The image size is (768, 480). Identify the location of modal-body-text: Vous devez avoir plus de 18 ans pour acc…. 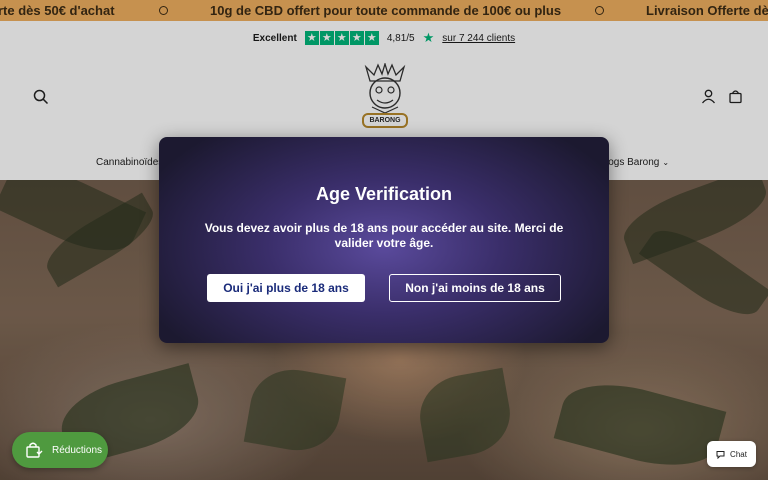
(384, 235).